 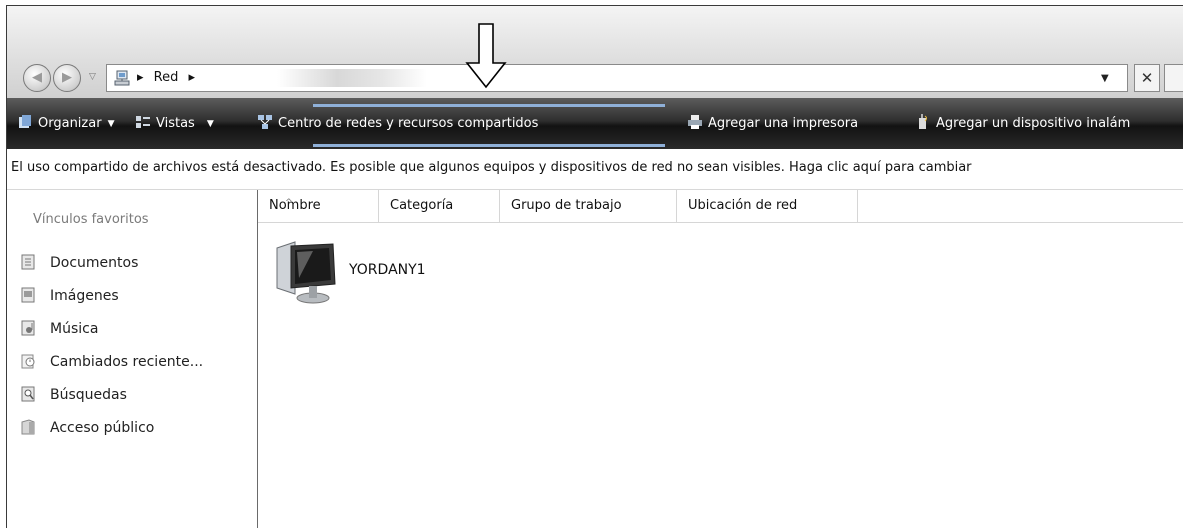 What do you see at coordinates (408, 123) in the screenshot?
I see `network-center-label: Centro de redes y recursos compartidos` at bounding box center [408, 123].